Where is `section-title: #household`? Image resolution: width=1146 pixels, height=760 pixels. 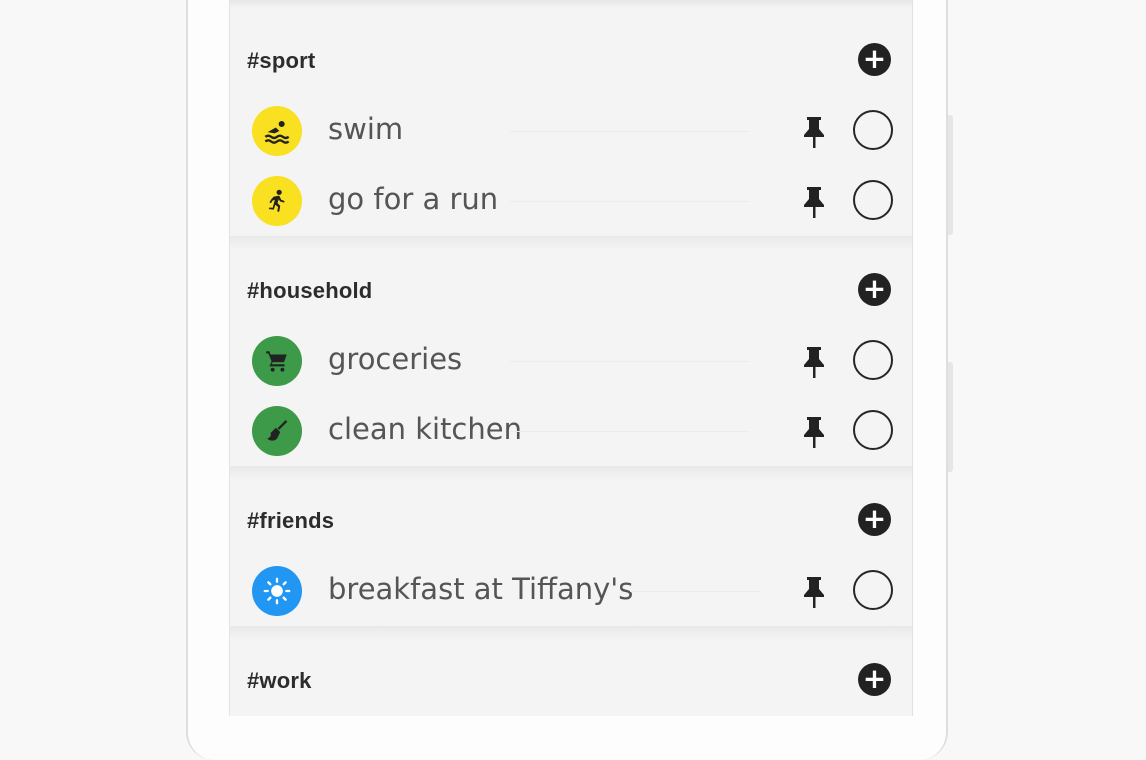 section-title: #household is located at coordinates (310, 290).